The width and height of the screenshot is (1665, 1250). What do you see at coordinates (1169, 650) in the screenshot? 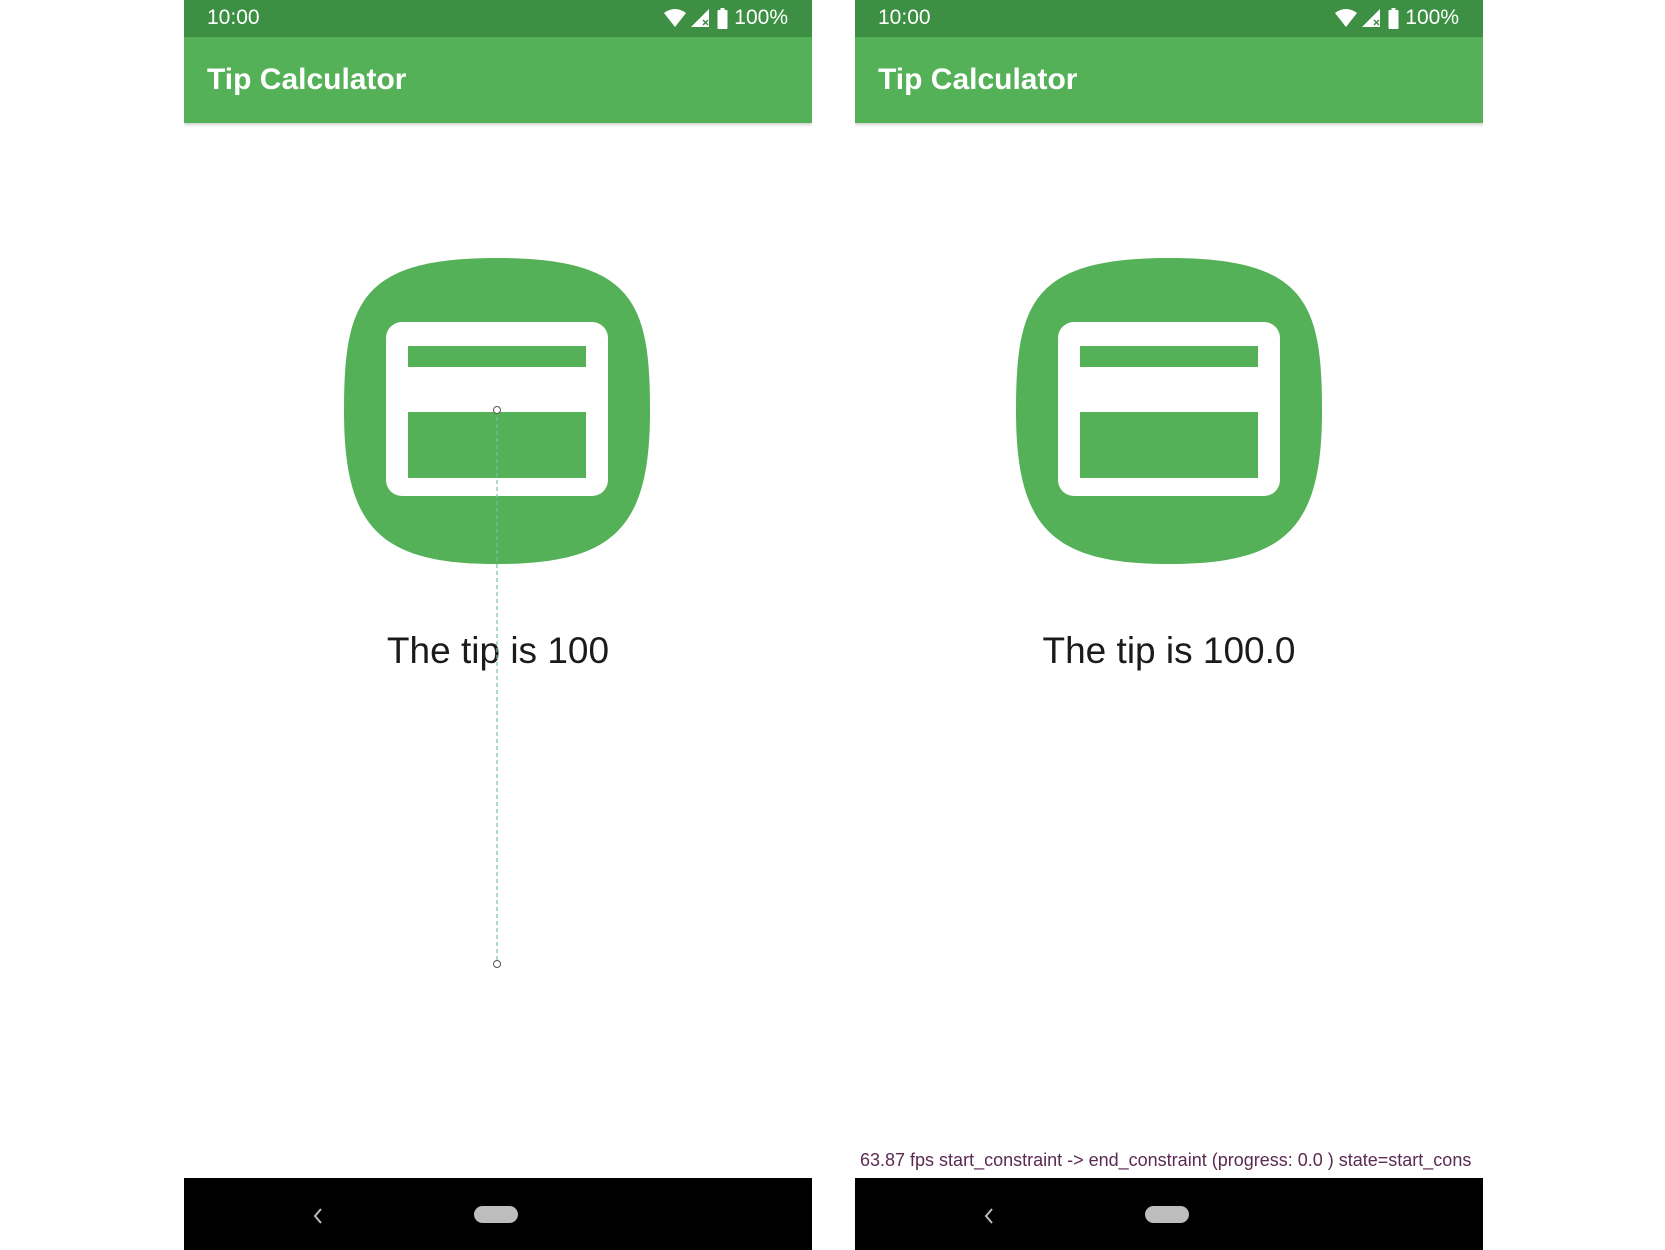
I see `tip-result-text: The tip is 100.0` at bounding box center [1169, 650].